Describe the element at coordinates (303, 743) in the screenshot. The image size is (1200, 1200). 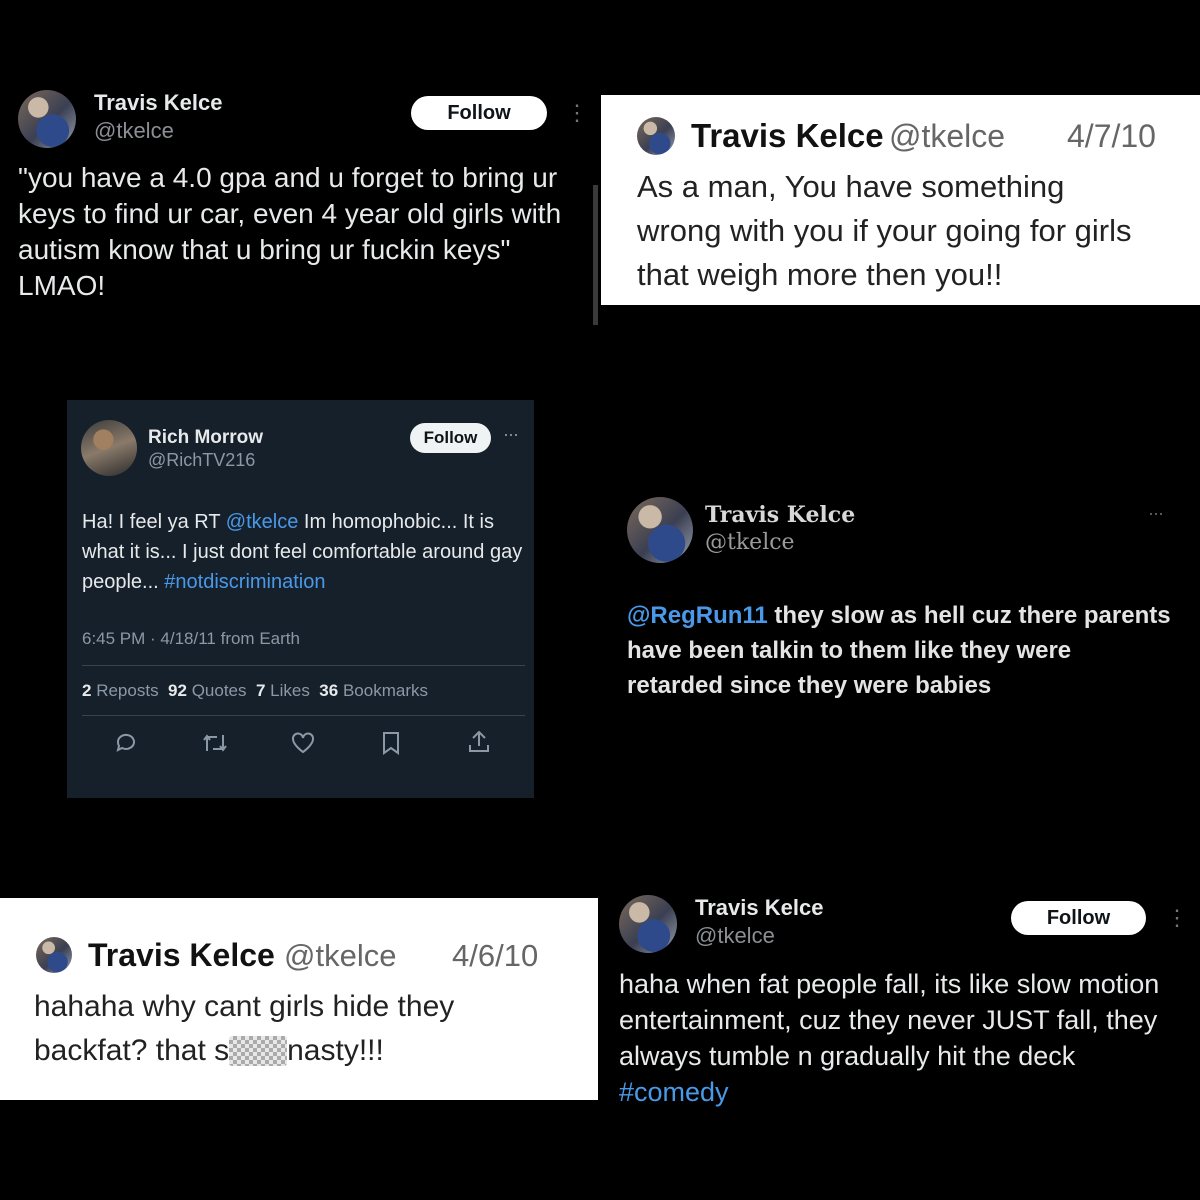
I see `like-icon` at that location.